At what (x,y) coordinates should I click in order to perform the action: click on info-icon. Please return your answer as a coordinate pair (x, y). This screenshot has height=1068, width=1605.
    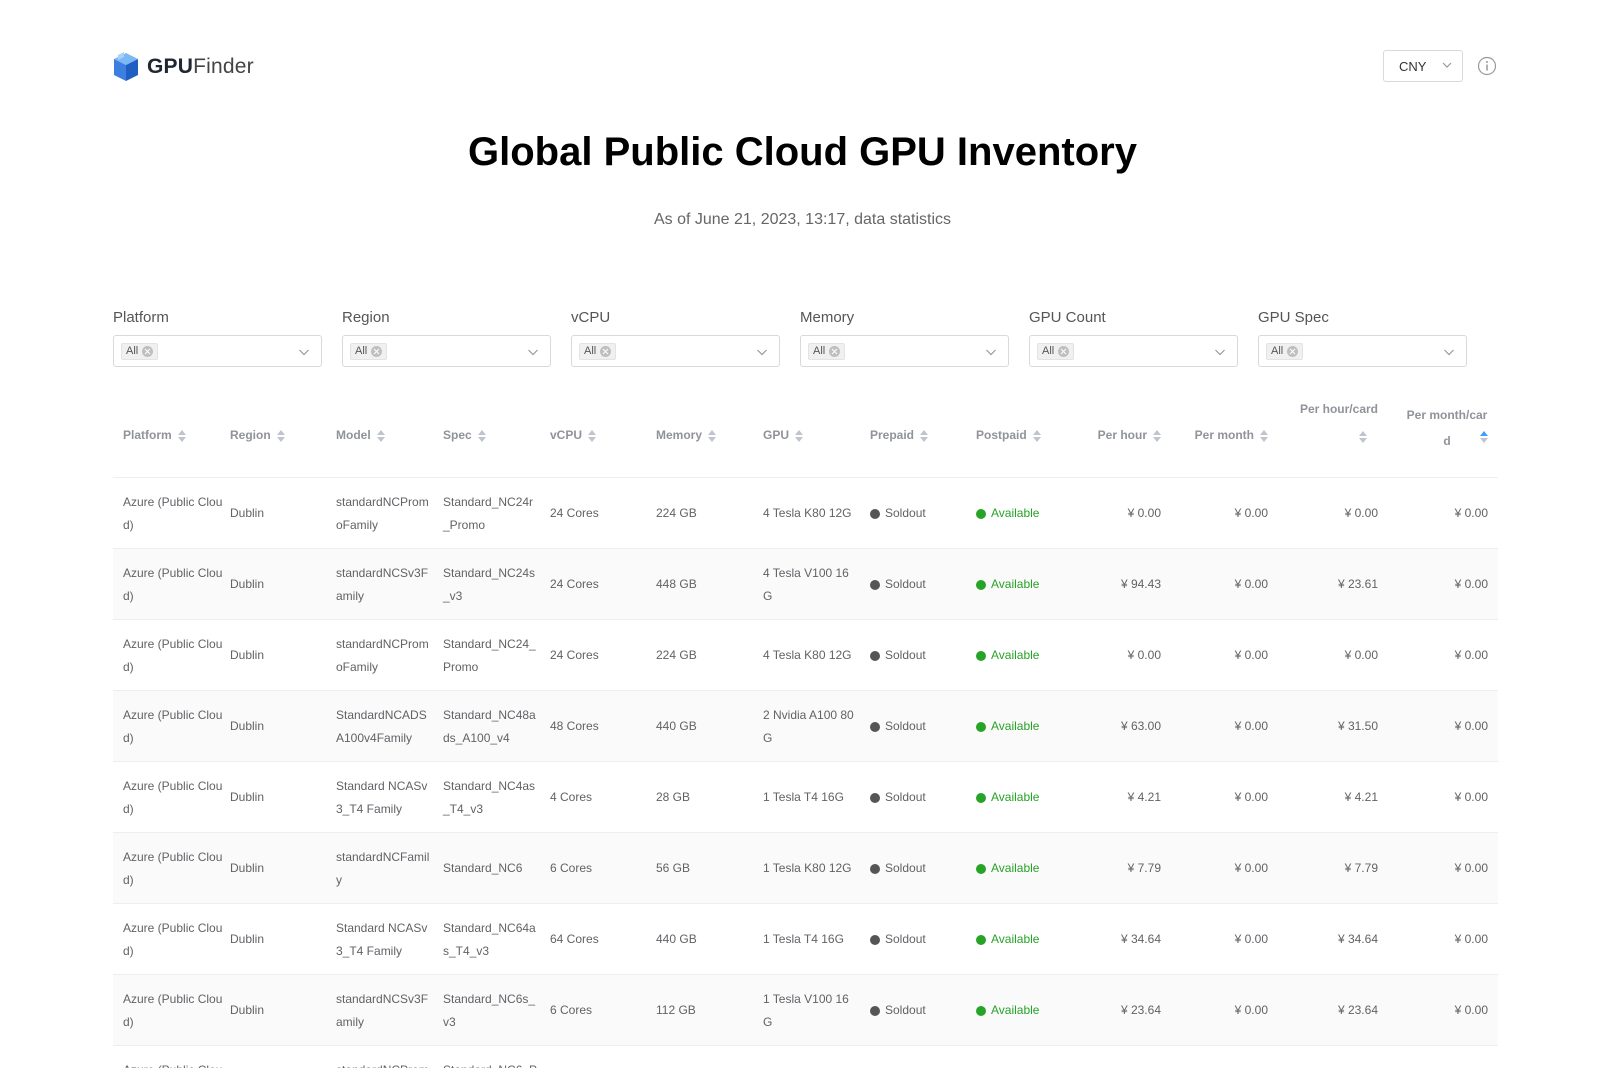
    Looking at the image, I should click on (1487, 66).